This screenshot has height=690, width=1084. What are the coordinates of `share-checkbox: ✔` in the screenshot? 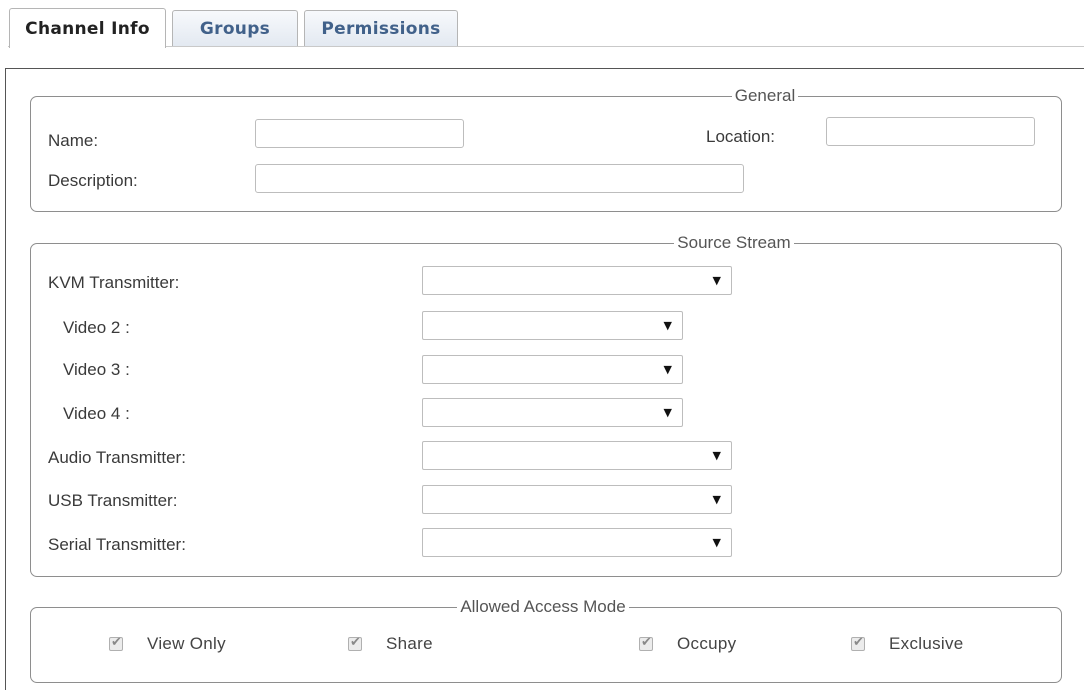 It's located at (355, 643).